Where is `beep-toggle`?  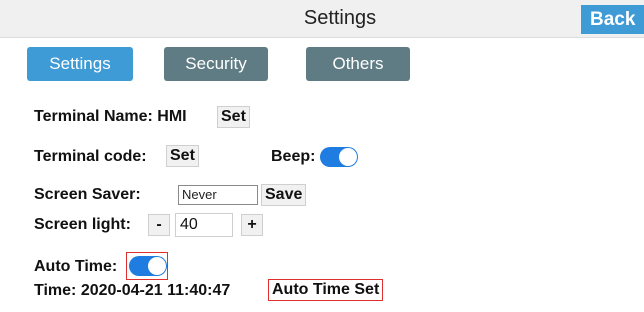 beep-toggle is located at coordinates (339, 157).